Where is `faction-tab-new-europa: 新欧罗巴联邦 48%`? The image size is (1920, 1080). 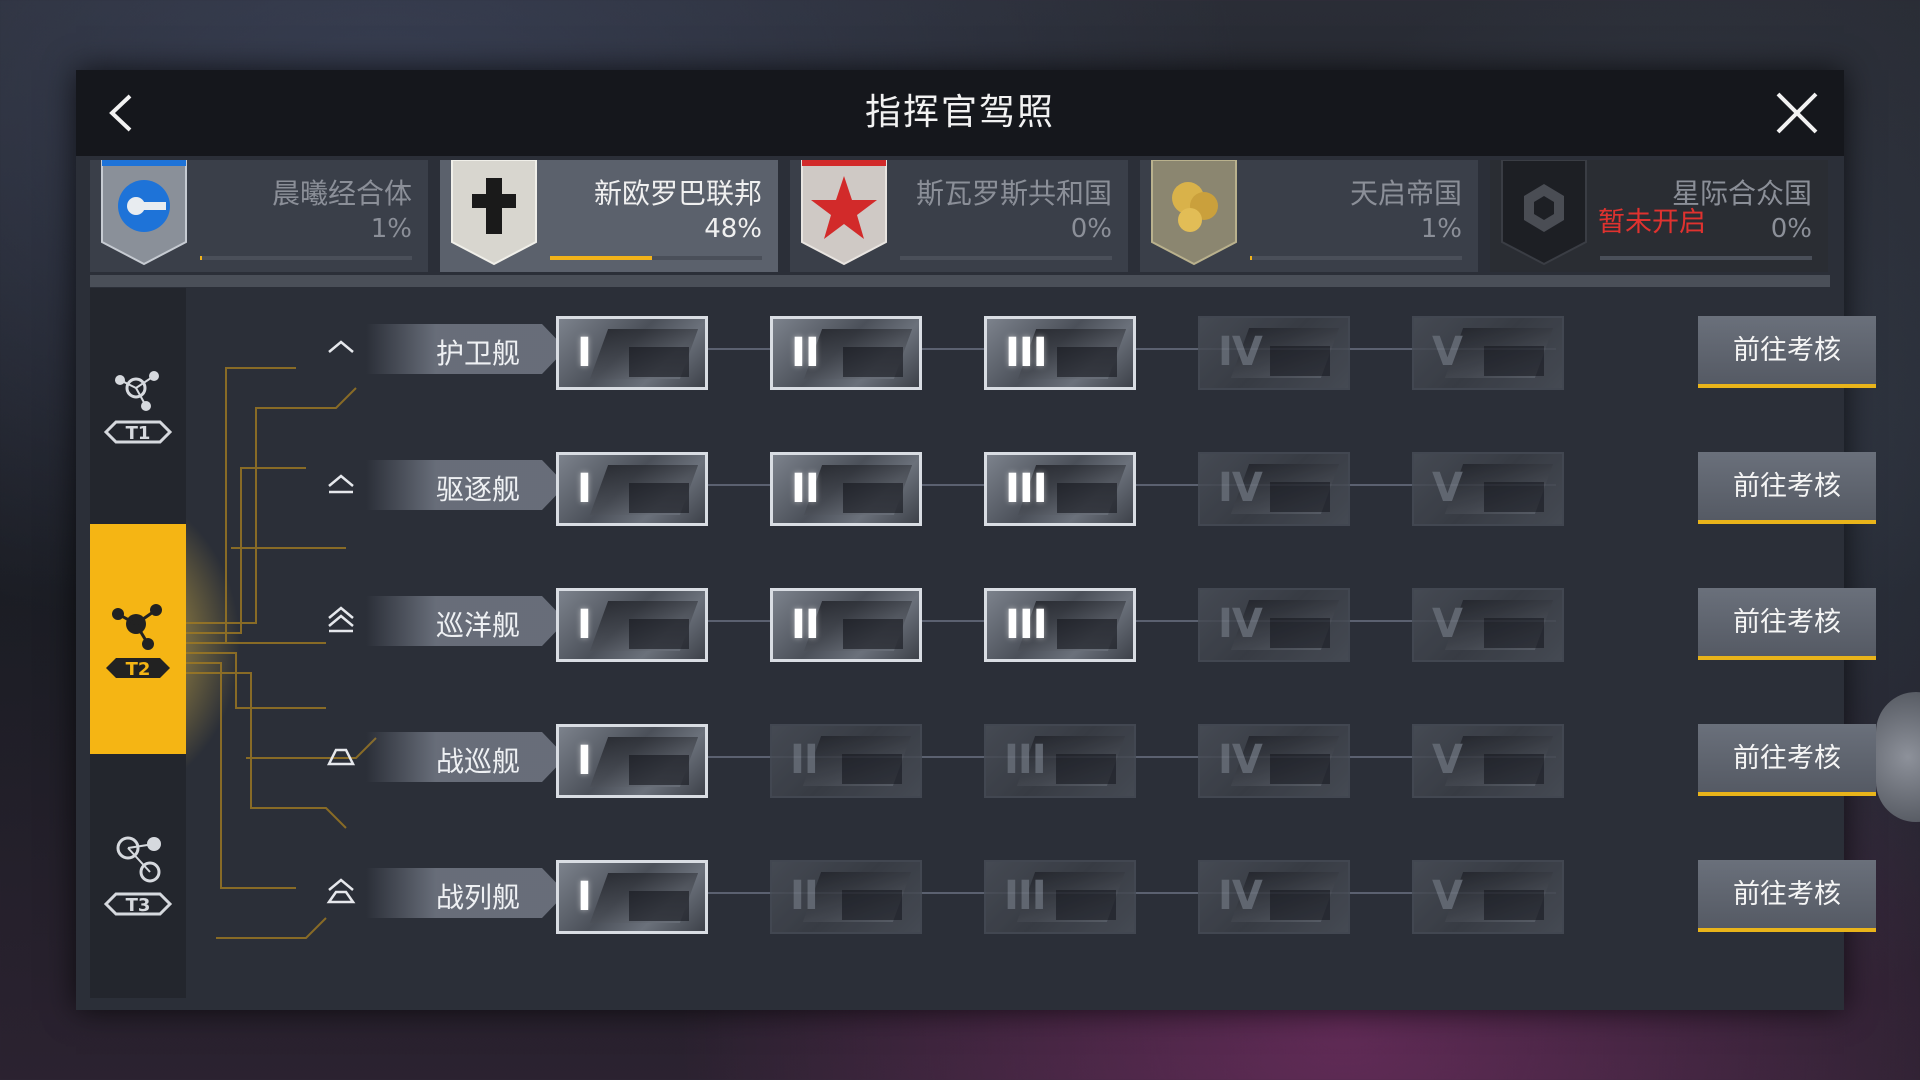
faction-tab-new-europa: 新欧罗巴联邦 48% is located at coordinates (609, 216).